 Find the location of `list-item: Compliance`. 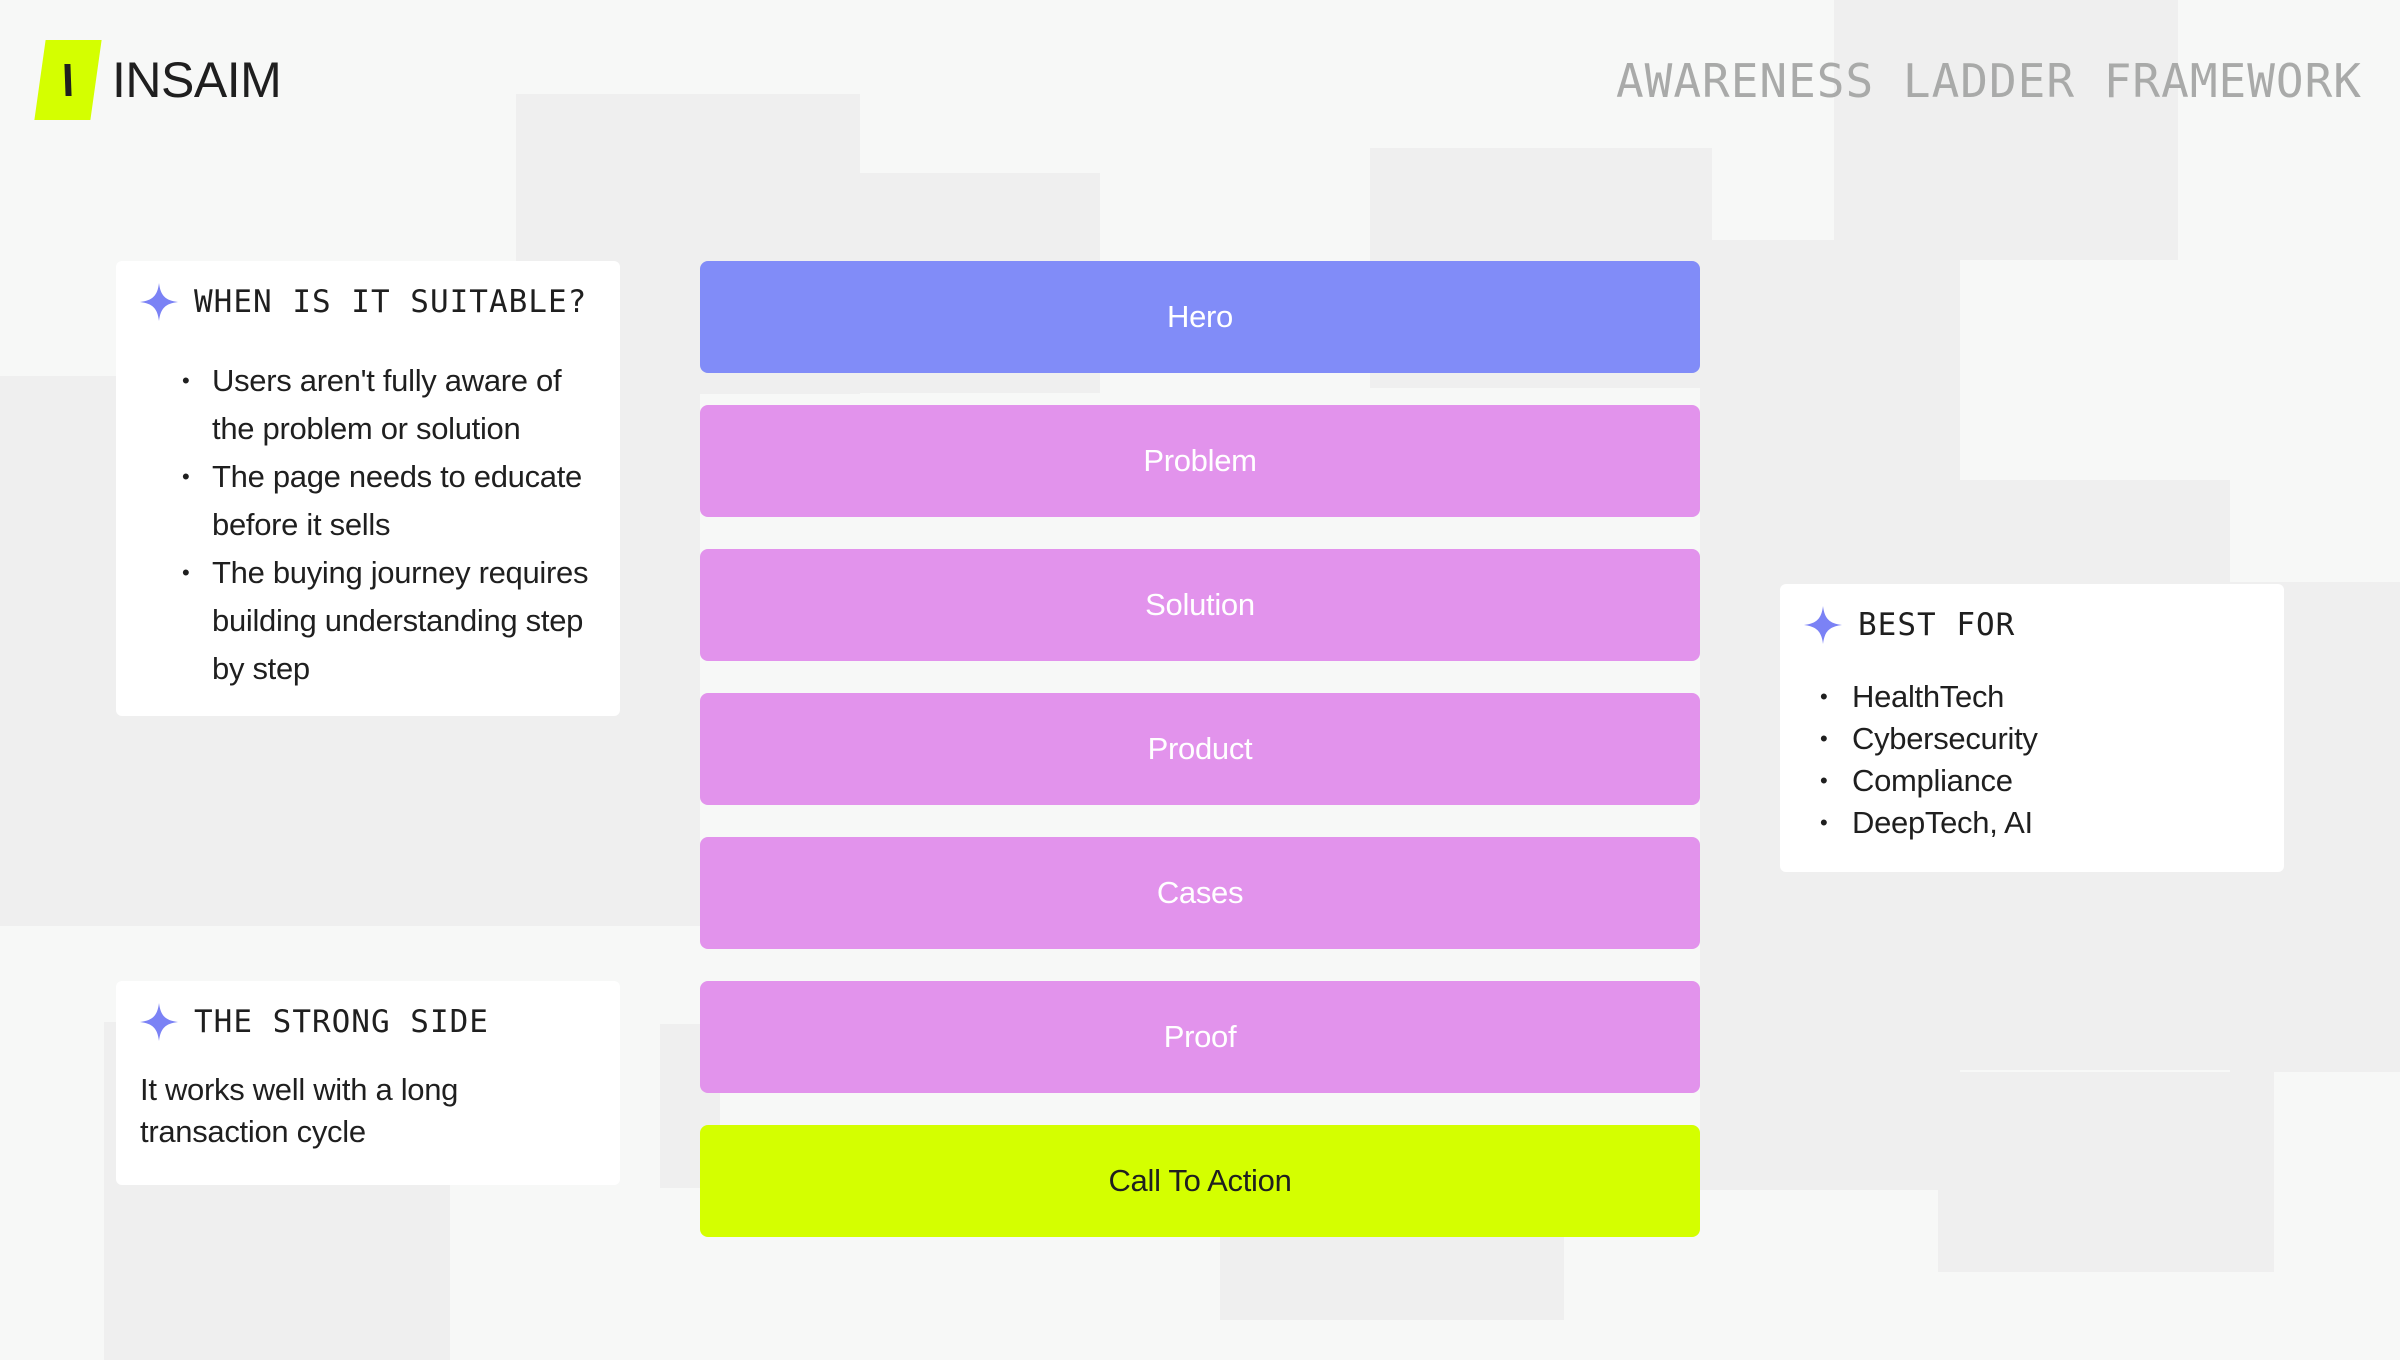

list-item: Compliance is located at coordinates (2032, 781).